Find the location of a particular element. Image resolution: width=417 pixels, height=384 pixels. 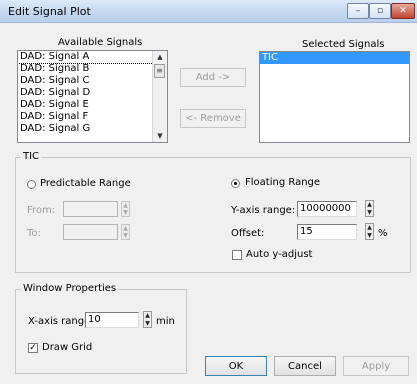

predictable-range-radio is located at coordinates (31, 184).